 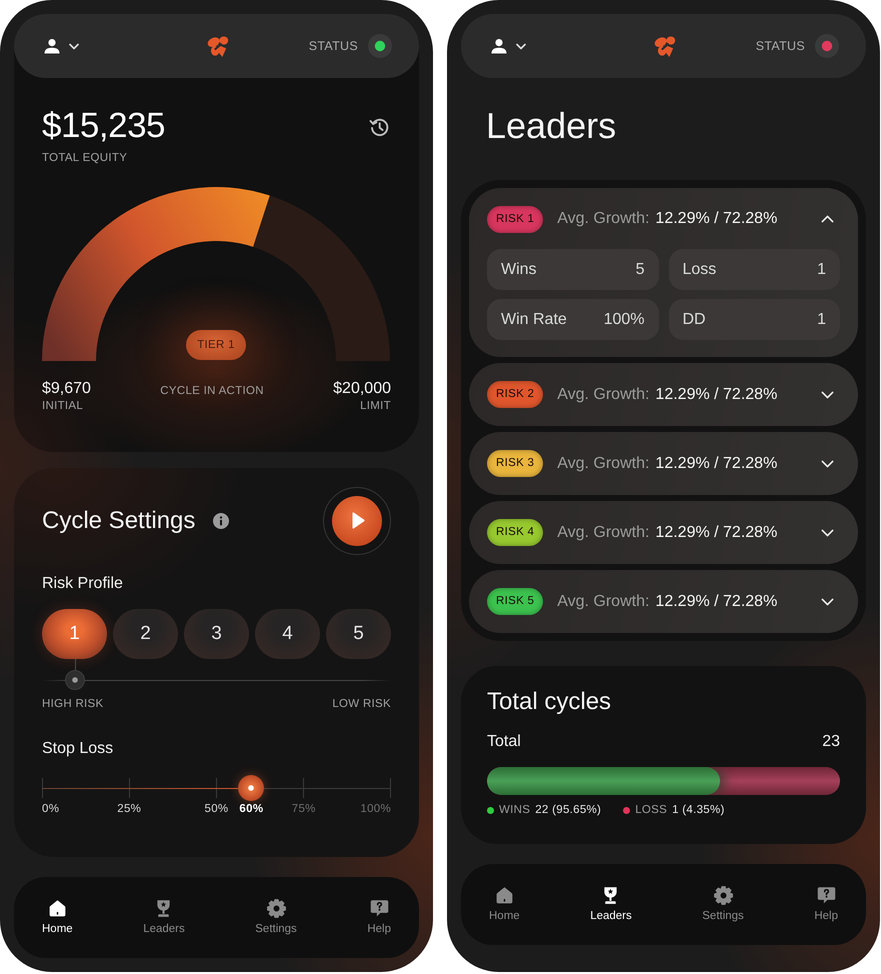 I want to click on high-risk-label: HIGH RISK, so click(x=73, y=704).